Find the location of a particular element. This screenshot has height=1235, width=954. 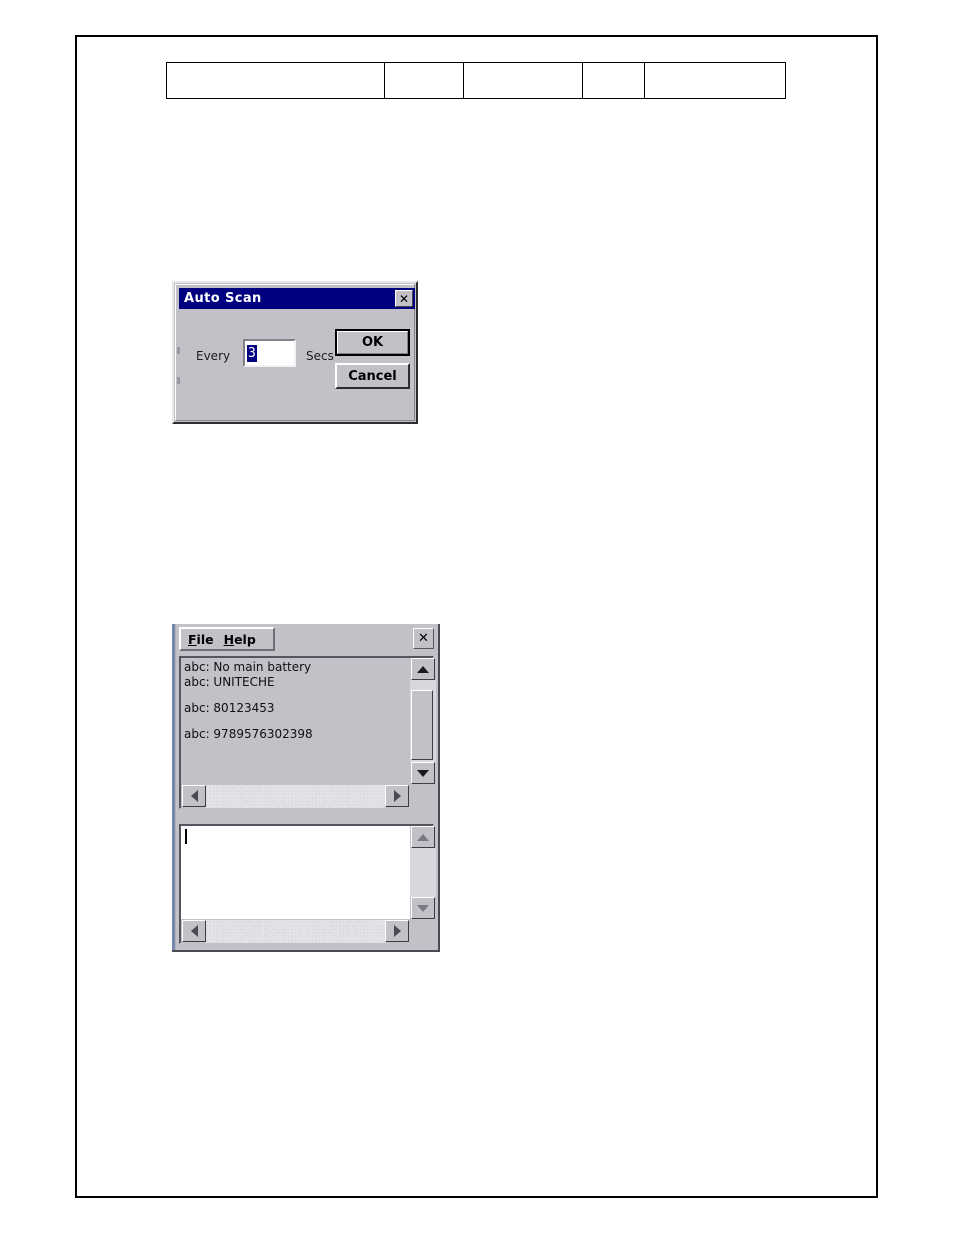

dialog-body: Every 3 Secs OK Cancel is located at coordinates (296, 367).